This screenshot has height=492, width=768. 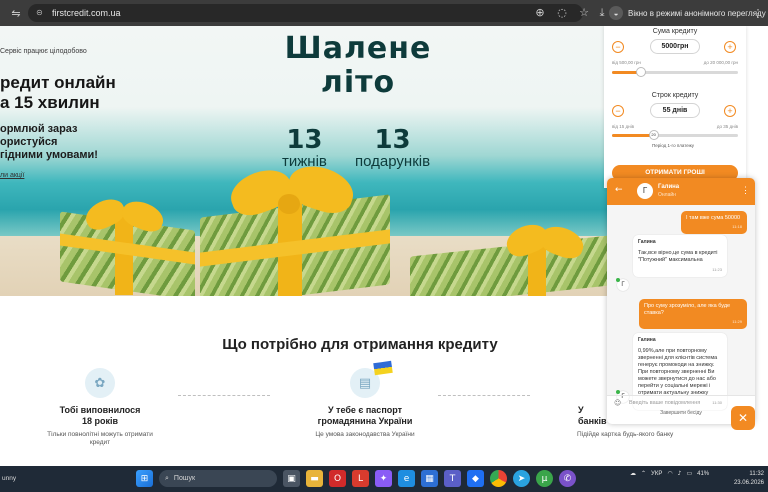 I want to click on term-value: 55 днів, so click(x=675, y=110).